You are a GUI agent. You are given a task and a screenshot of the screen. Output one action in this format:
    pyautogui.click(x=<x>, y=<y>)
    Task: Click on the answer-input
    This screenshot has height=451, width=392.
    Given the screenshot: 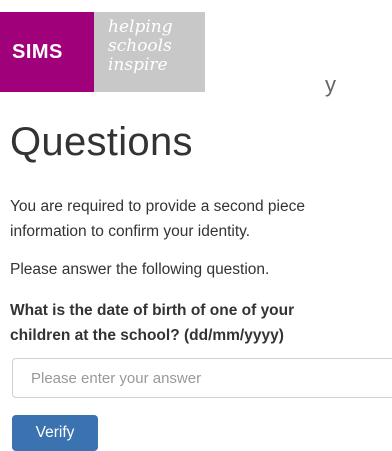 What is the action you would take?
    pyautogui.click(x=202, y=378)
    